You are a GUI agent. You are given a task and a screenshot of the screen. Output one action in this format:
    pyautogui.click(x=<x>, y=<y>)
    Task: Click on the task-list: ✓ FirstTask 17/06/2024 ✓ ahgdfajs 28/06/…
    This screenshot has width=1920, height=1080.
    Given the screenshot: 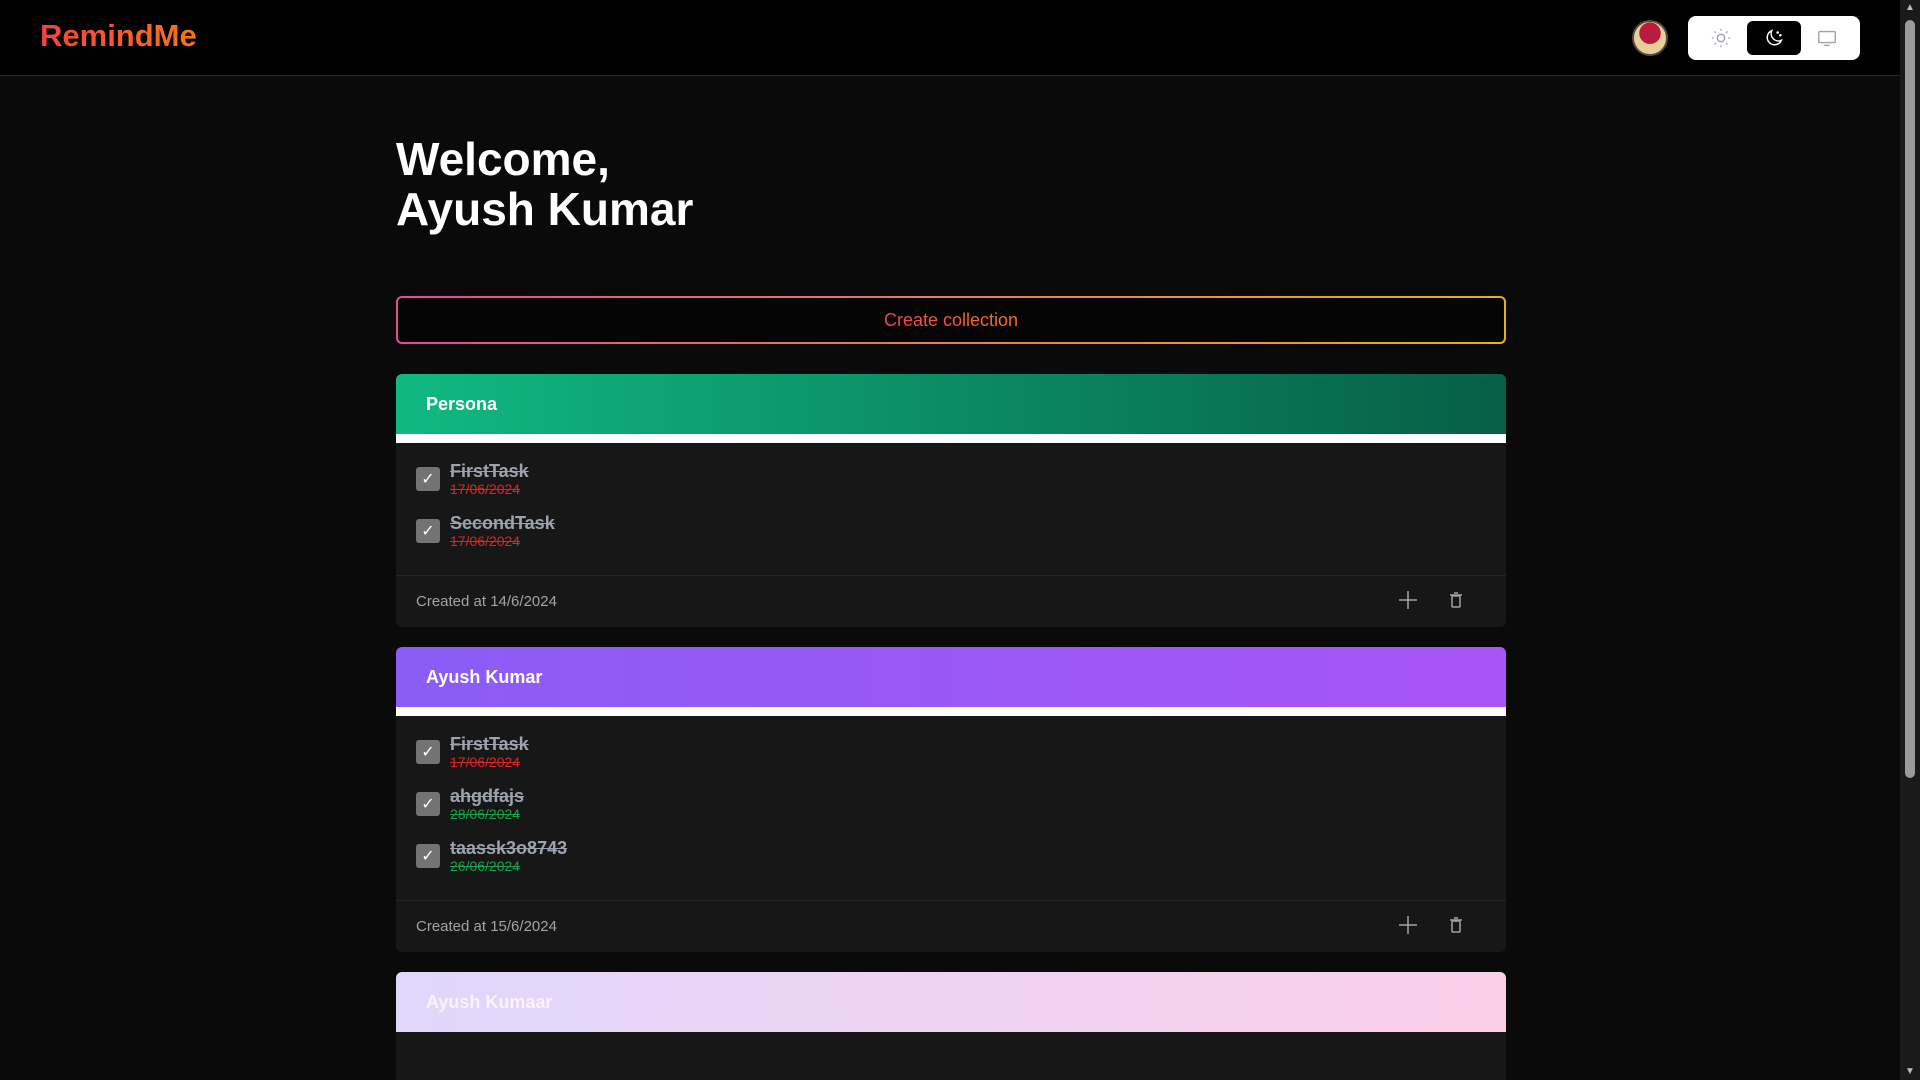 What is the action you would take?
    pyautogui.click(x=951, y=808)
    